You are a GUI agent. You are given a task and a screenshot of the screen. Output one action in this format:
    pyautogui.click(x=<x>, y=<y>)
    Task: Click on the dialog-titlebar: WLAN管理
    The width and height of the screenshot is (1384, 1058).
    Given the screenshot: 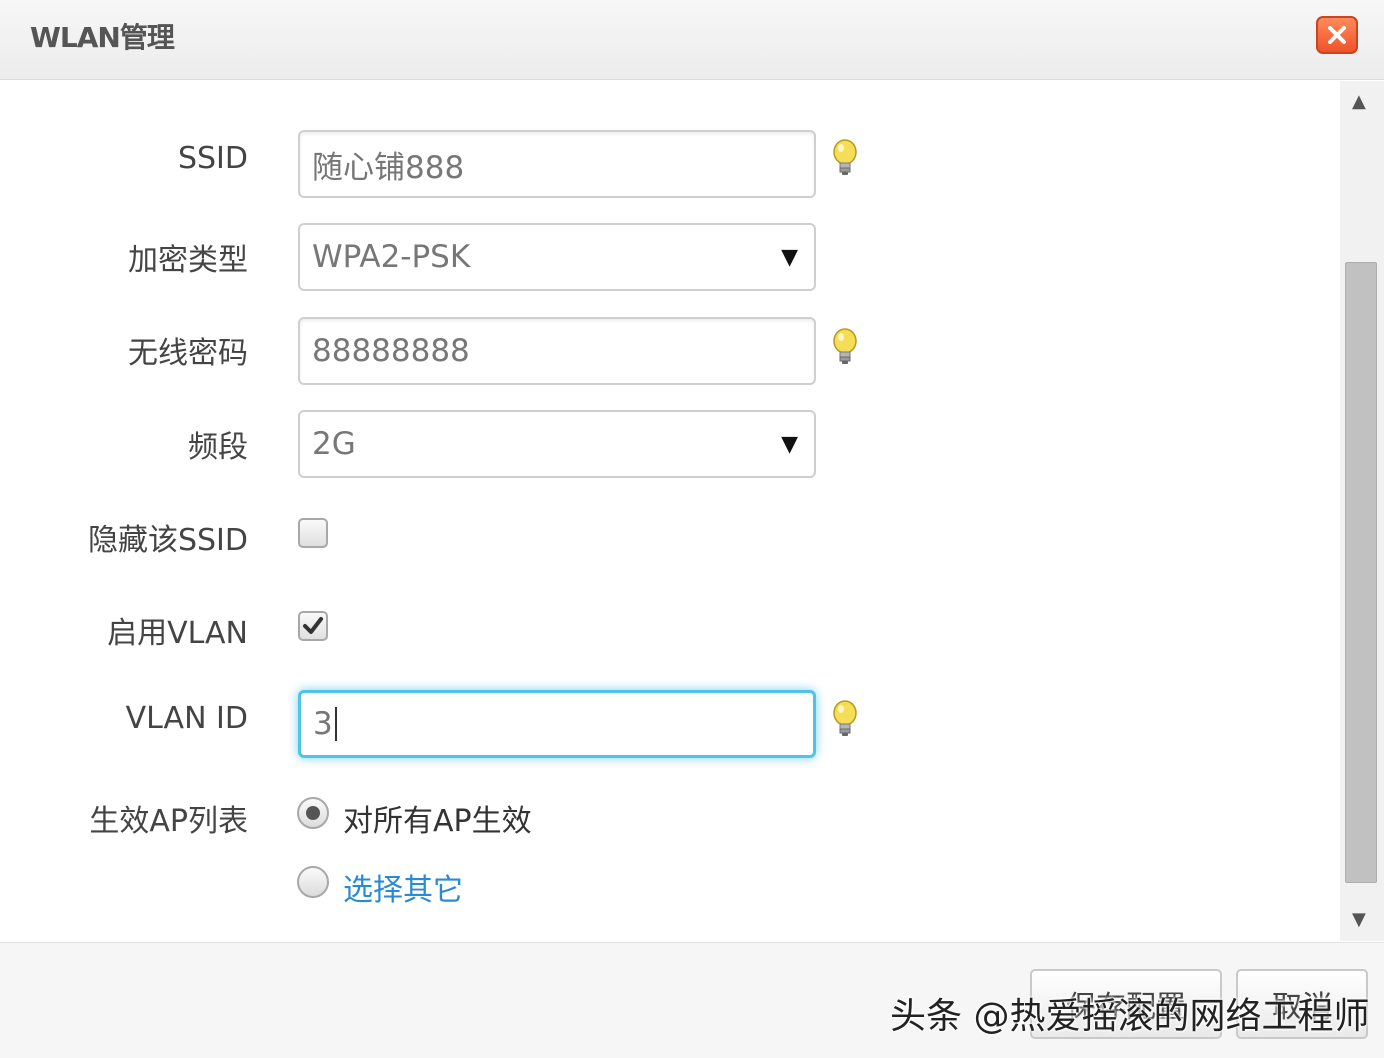 What is the action you would take?
    pyautogui.click(x=692, y=40)
    